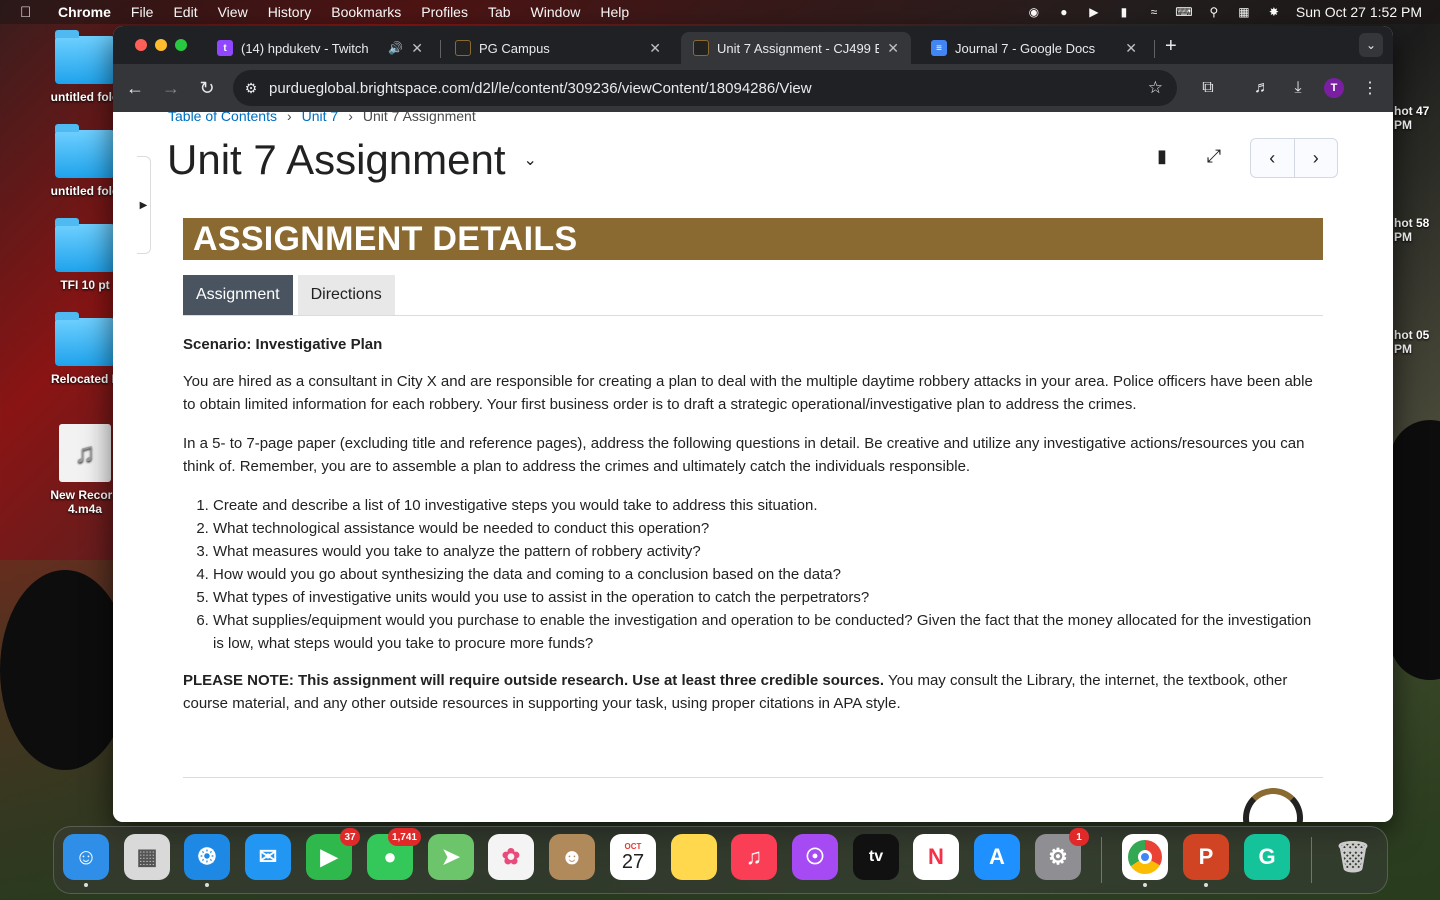 This screenshot has width=1440, height=900. What do you see at coordinates (1244, 12) in the screenshot?
I see `control-center-icon: ▦` at bounding box center [1244, 12].